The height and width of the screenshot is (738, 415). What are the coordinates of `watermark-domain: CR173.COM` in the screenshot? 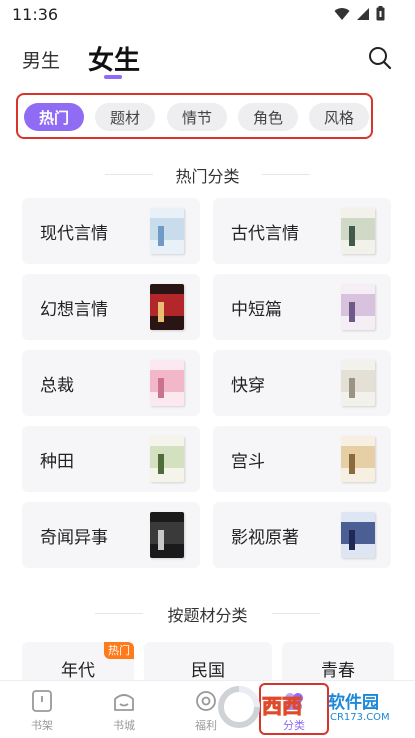 It's located at (360, 717).